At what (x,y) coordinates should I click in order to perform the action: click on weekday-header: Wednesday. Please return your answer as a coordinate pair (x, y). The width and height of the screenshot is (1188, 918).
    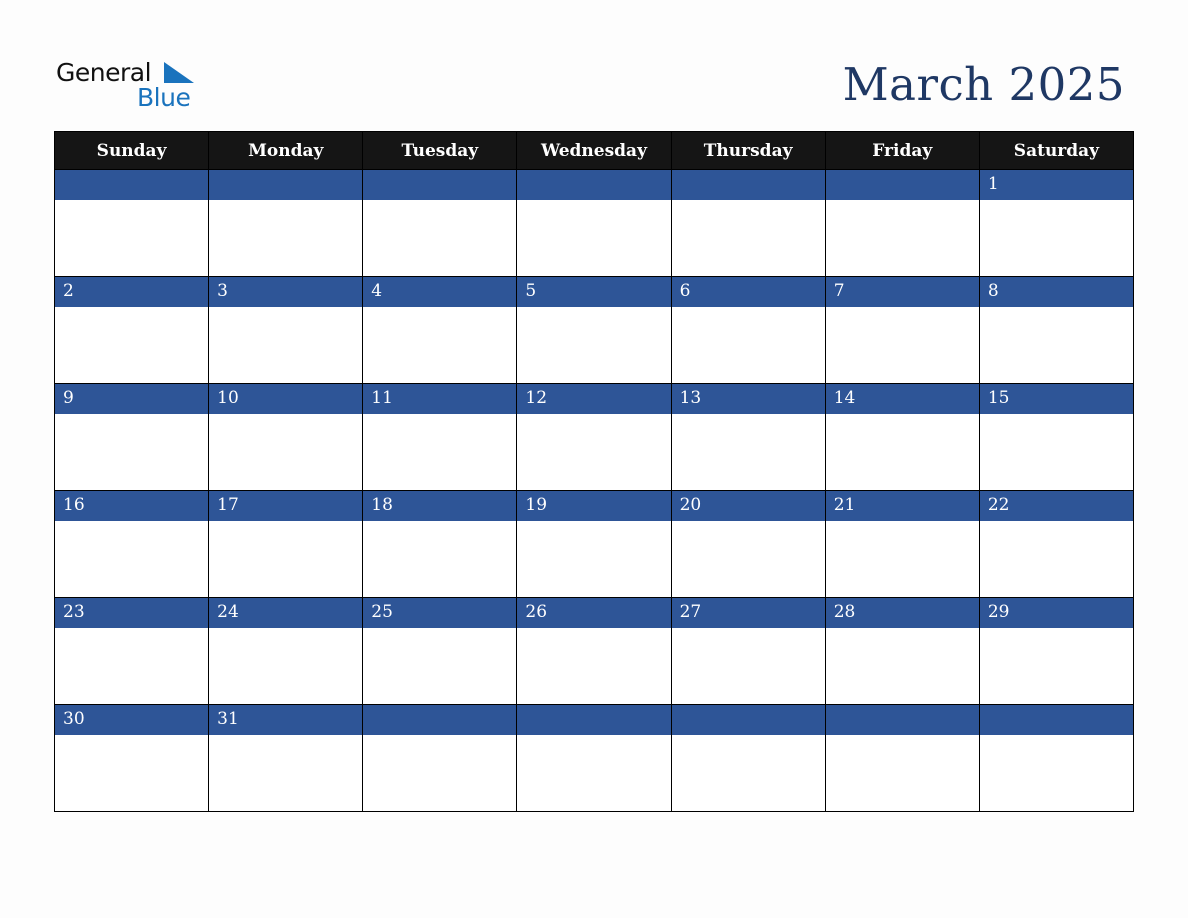
    Looking at the image, I should click on (594, 150).